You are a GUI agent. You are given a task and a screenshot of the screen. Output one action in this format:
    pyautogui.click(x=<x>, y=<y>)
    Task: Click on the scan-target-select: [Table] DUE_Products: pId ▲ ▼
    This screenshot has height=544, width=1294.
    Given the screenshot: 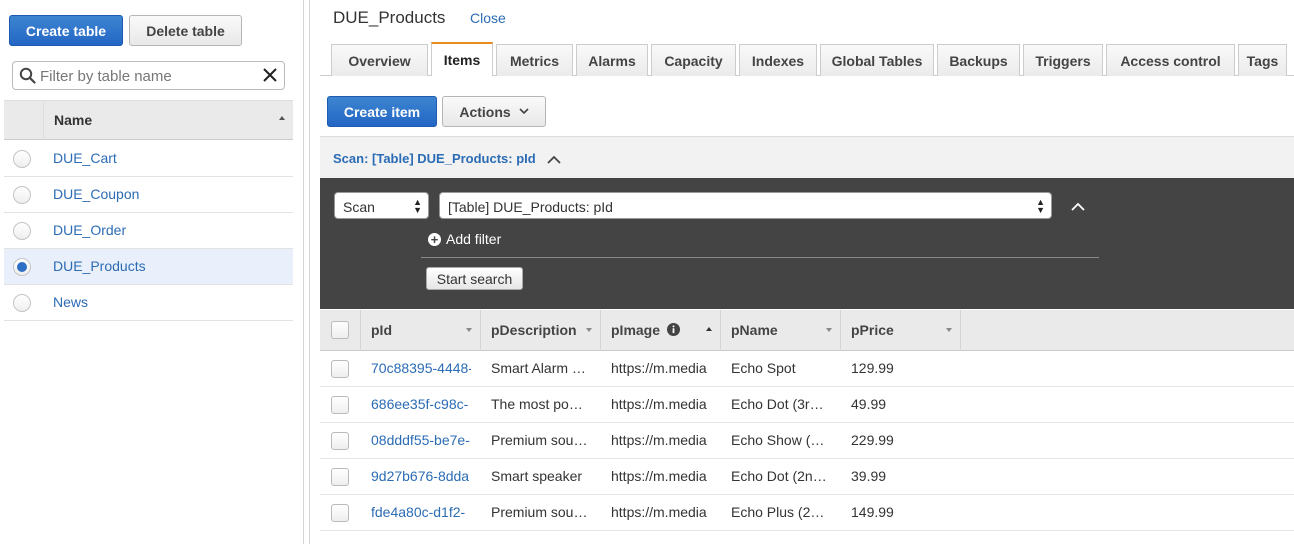 What is the action you would take?
    pyautogui.click(x=745, y=205)
    